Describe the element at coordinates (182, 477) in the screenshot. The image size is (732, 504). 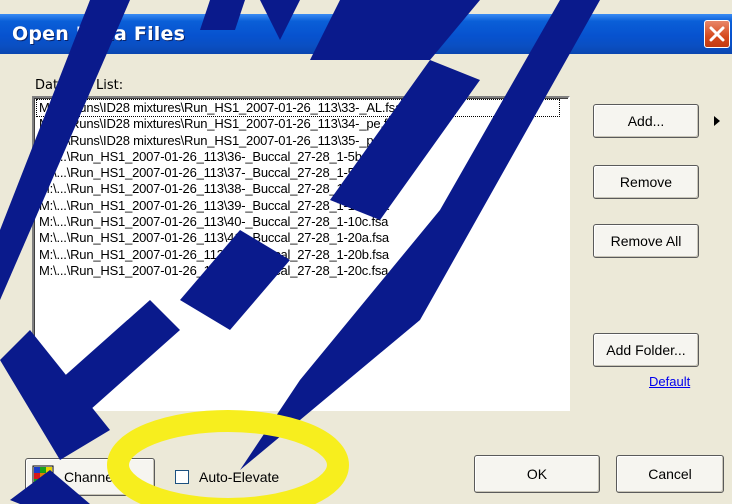
I see `auto-elevate-checkbox` at that location.